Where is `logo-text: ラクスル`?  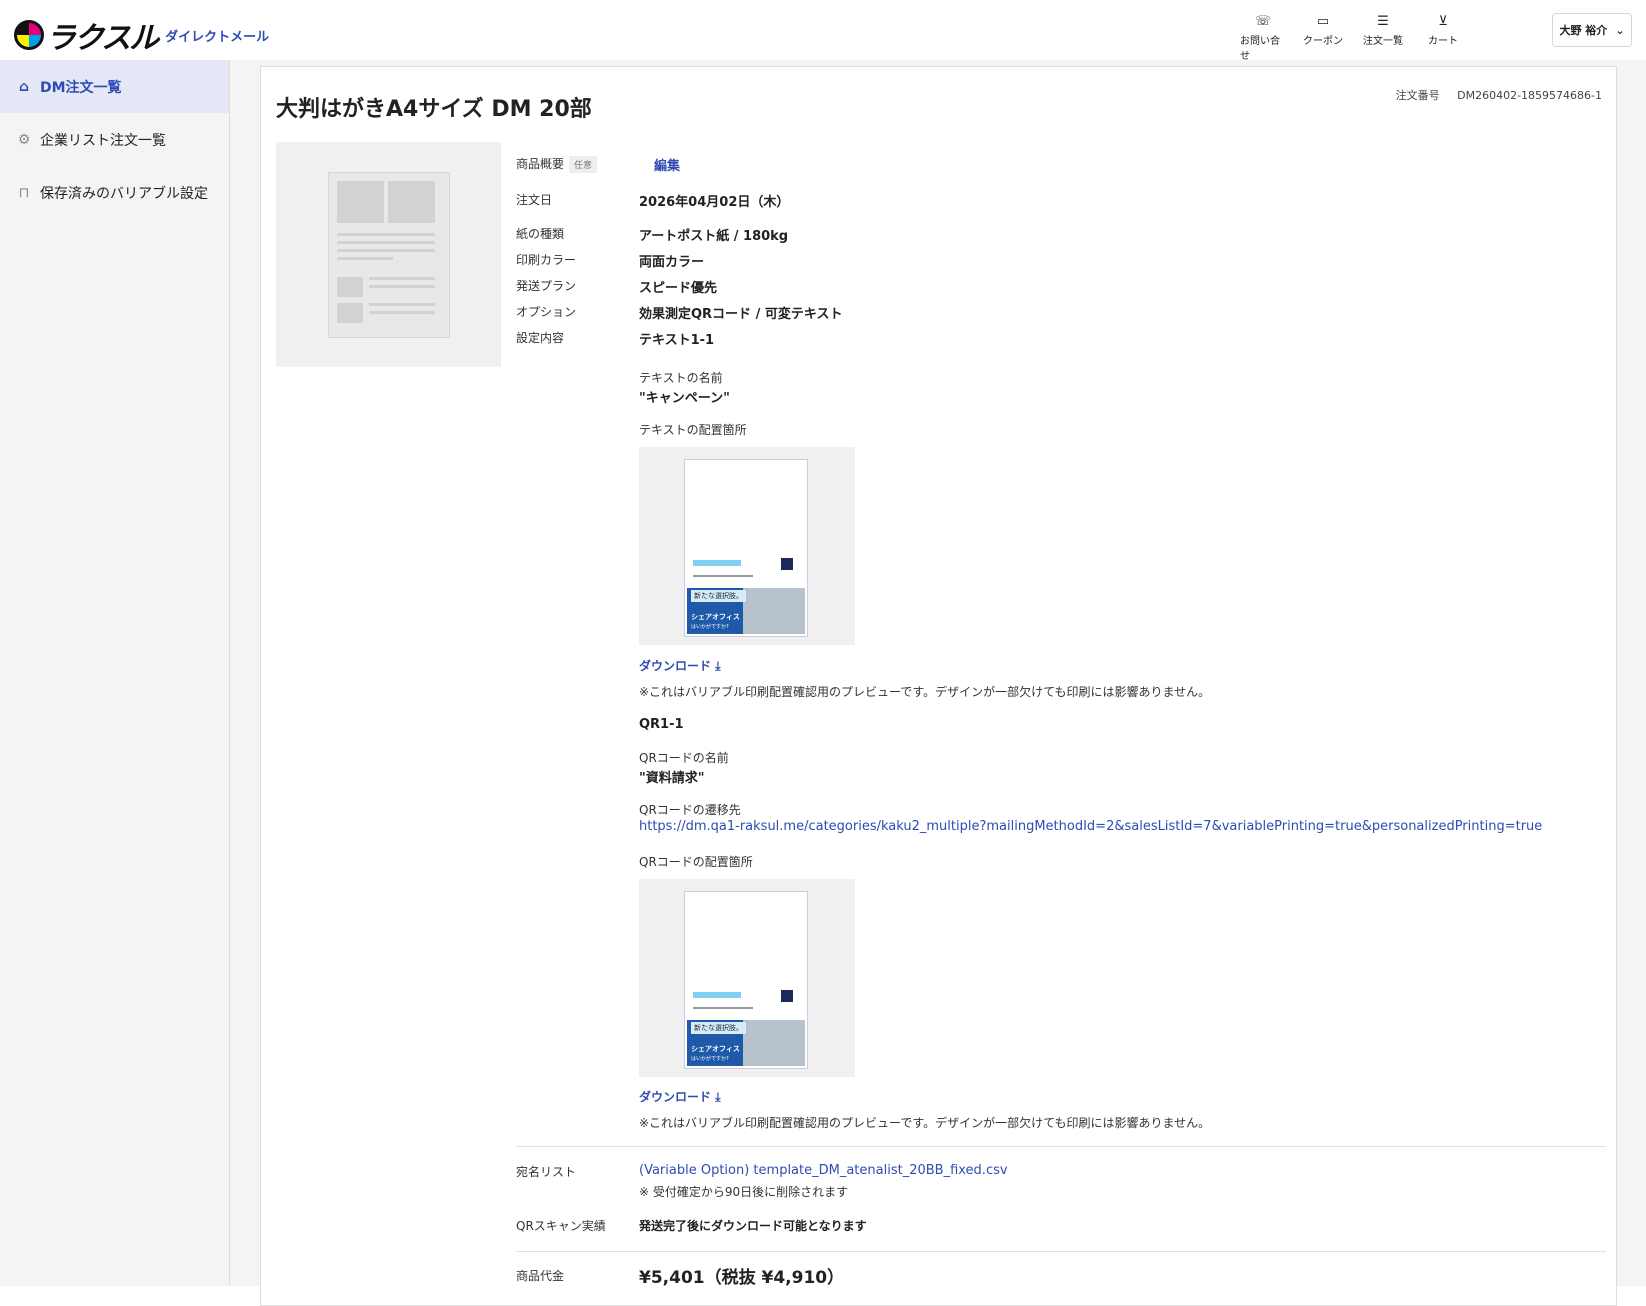 logo-text: ラクスル is located at coordinates (102, 38).